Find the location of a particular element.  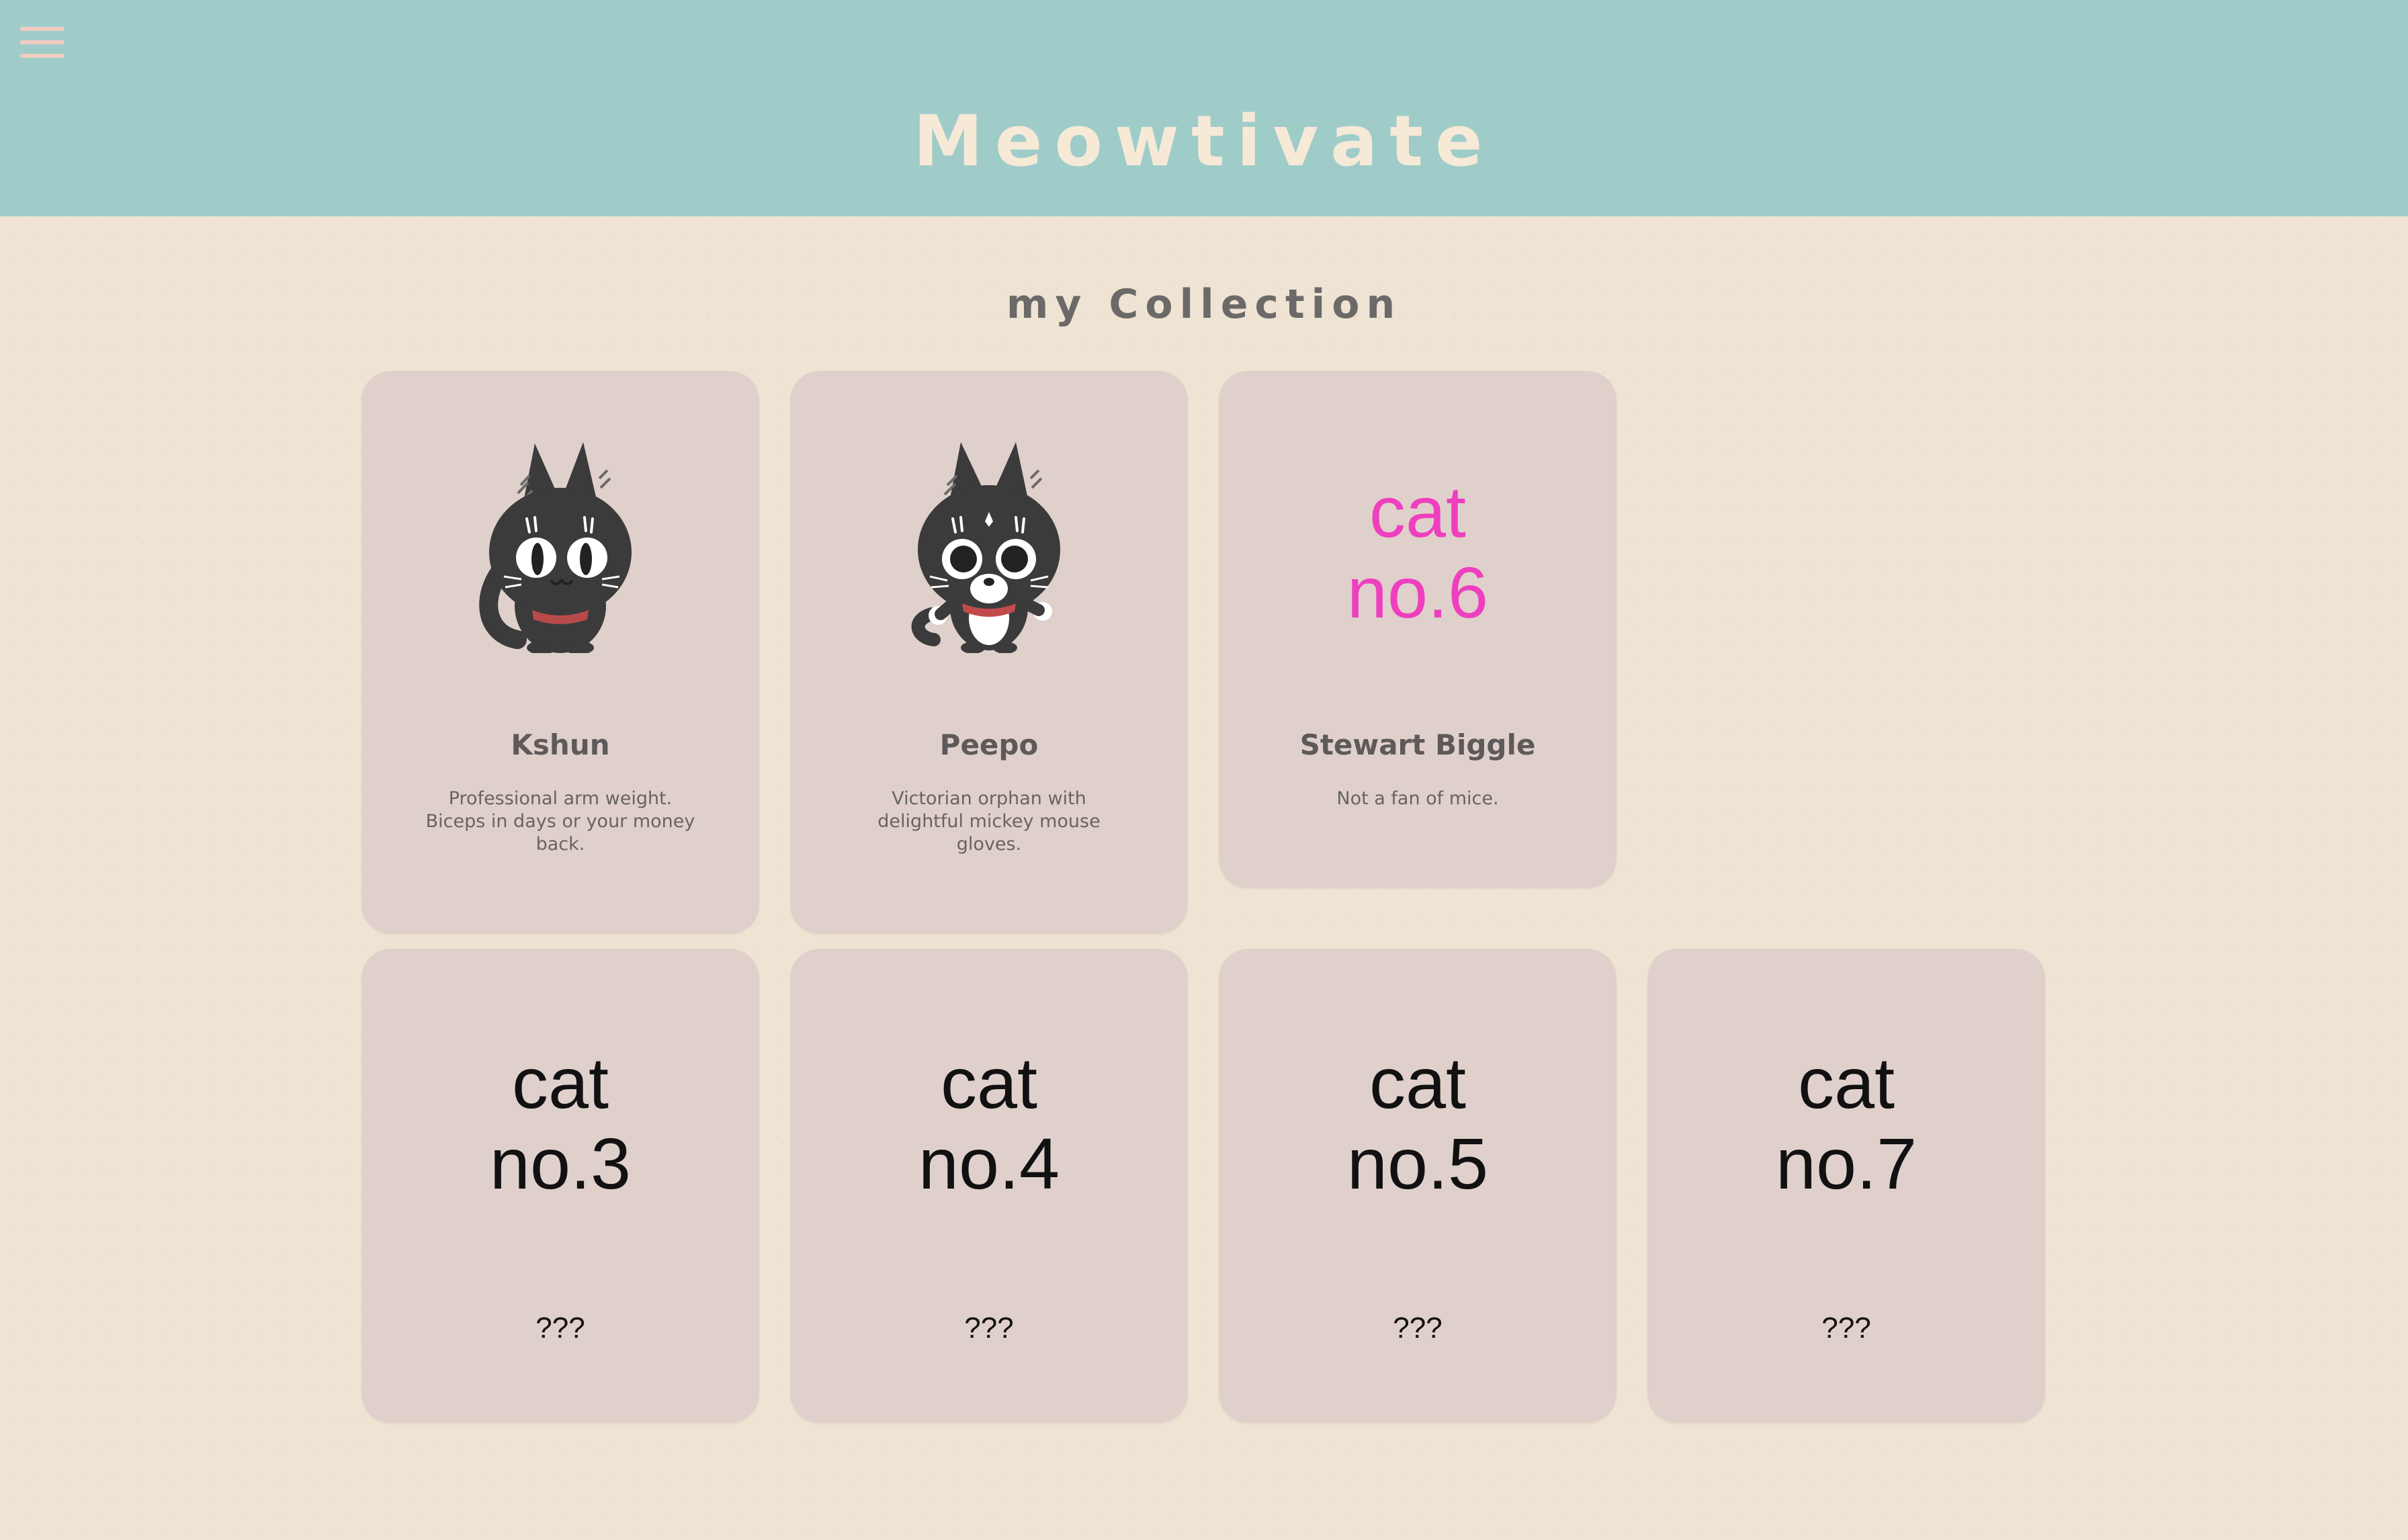

menu-bar-bottom is located at coordinates (42, 56).